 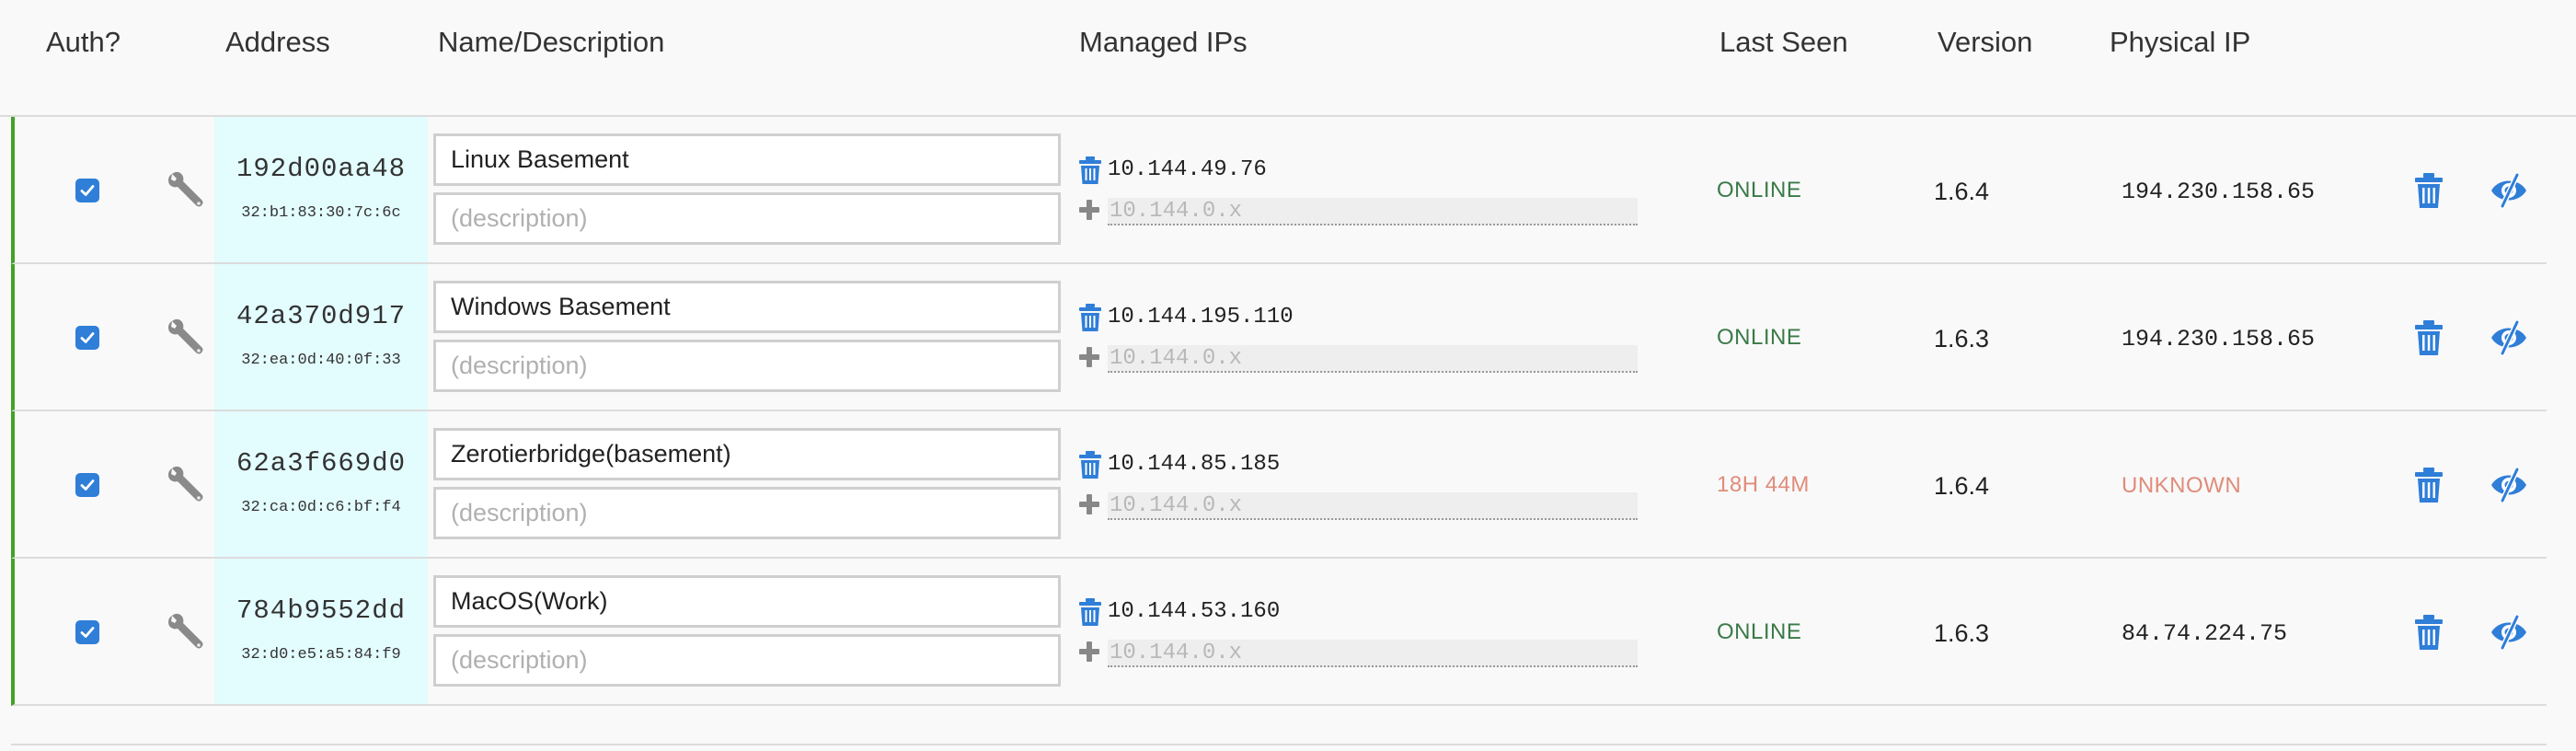 I want to click on table-bottom-divider, so click(x=1279, y=744).